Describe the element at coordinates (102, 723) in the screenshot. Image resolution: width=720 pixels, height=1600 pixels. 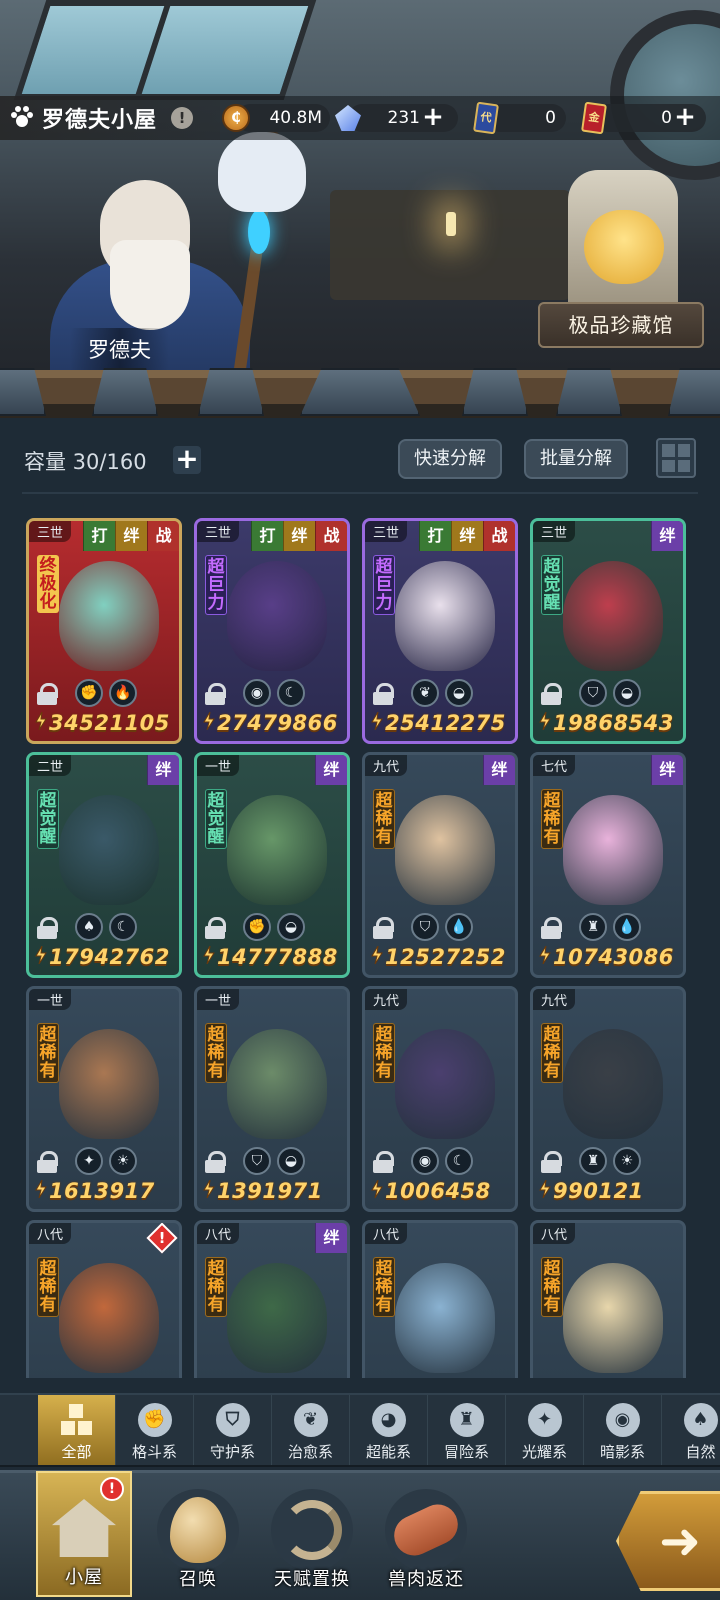
I see `combat-power: 34521105` at that location.